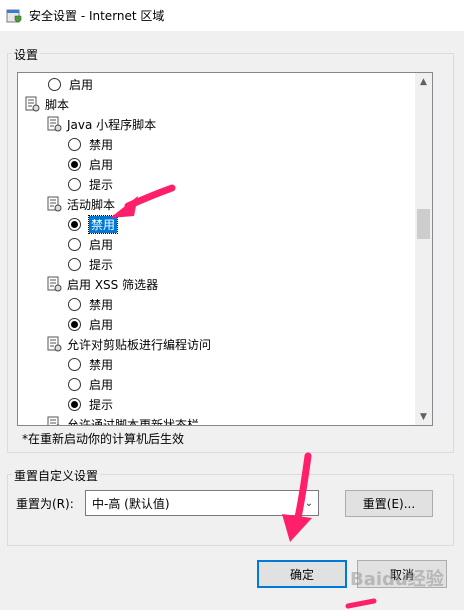 This screenshot has height=610, width=464. I want to click on annotation-arrow-icon, so click(361, 603).